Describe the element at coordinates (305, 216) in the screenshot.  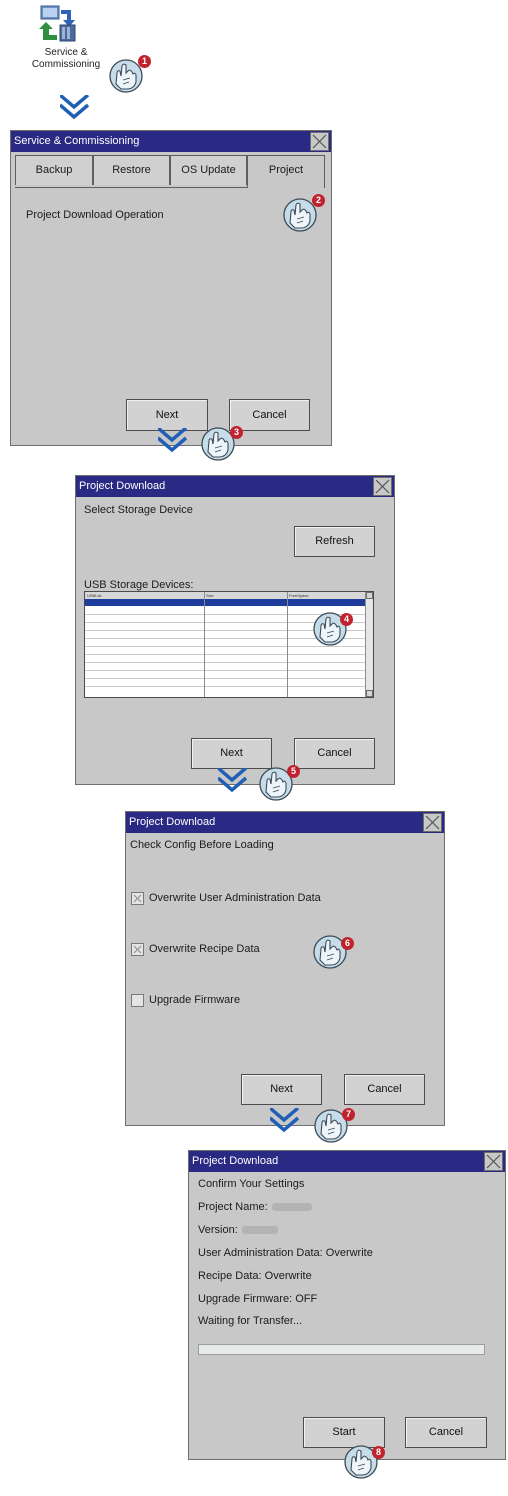
I see `tap-hand-step-2: 2` at that location.